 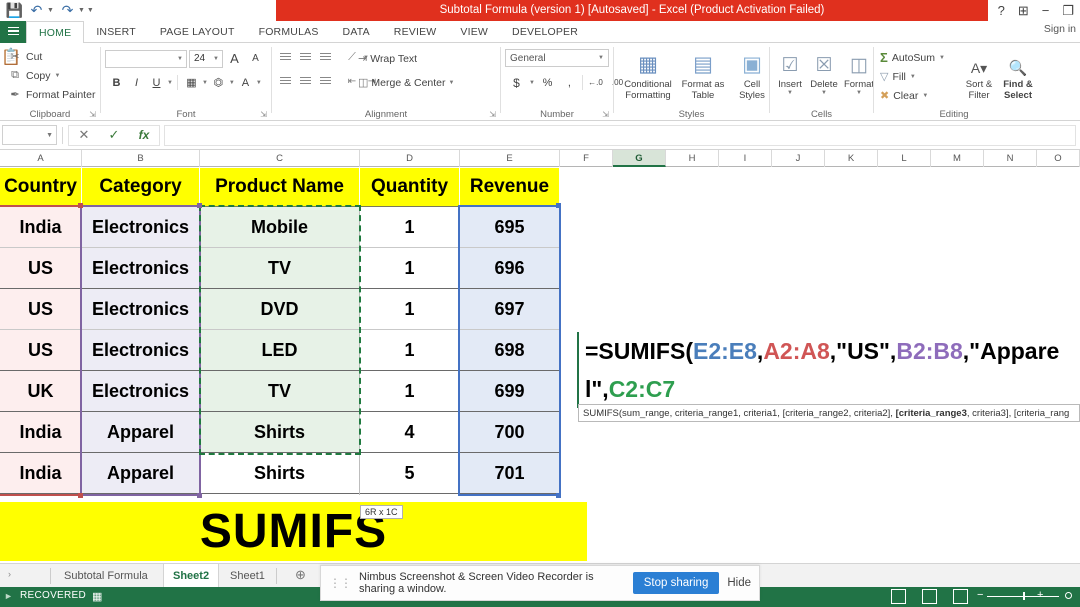 I want to click on format-as-table-button: ▤ Format as Table, so click(x=703, y=74).